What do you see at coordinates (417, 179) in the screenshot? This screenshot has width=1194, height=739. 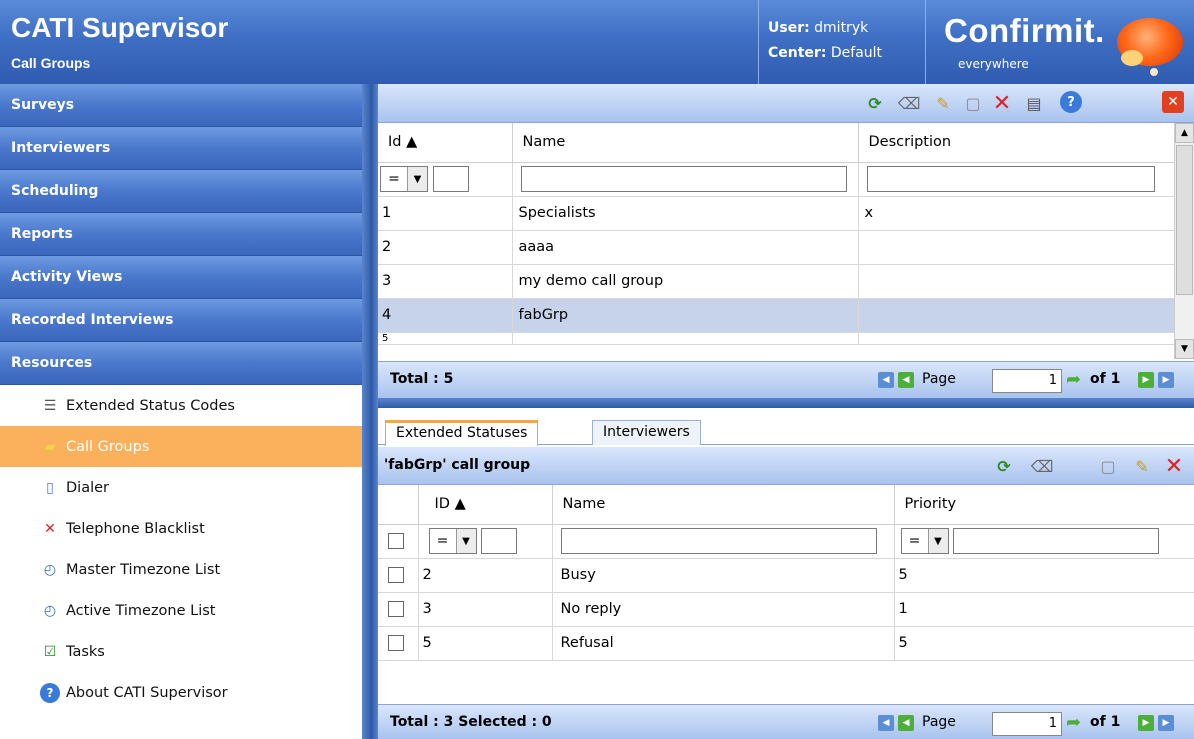 I see `chevron-down-icon: ▼` at bounding box center [417, 179].